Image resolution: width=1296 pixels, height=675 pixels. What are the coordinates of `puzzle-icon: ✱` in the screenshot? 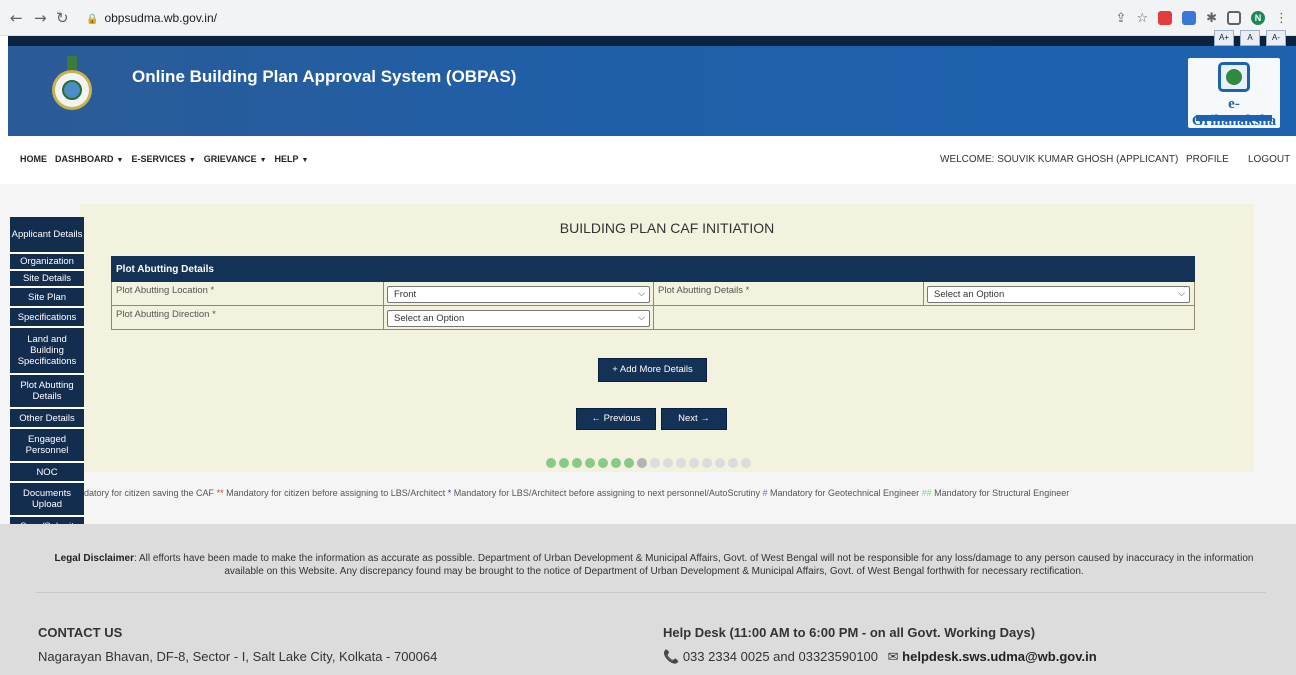 It's located at (1211, 18).